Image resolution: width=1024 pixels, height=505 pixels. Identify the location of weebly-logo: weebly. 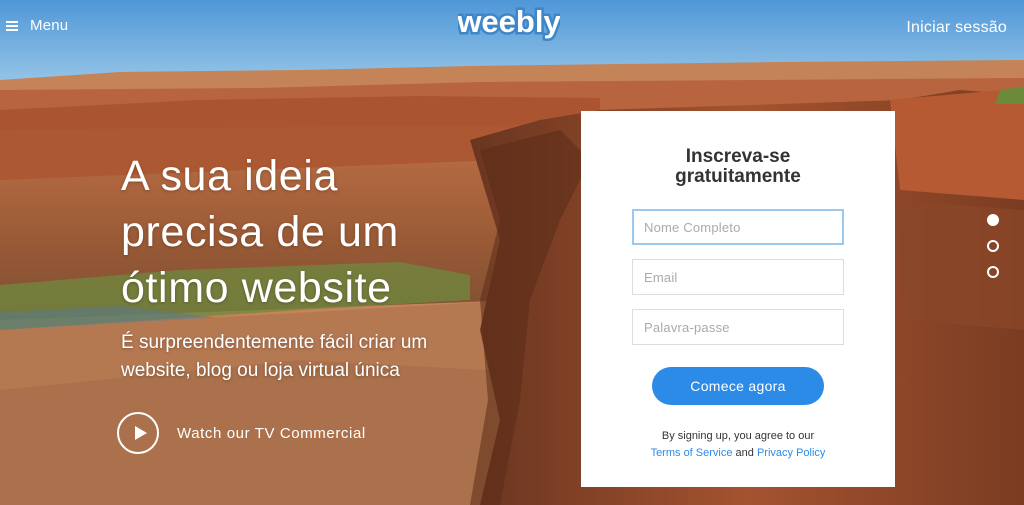
(509, 22).